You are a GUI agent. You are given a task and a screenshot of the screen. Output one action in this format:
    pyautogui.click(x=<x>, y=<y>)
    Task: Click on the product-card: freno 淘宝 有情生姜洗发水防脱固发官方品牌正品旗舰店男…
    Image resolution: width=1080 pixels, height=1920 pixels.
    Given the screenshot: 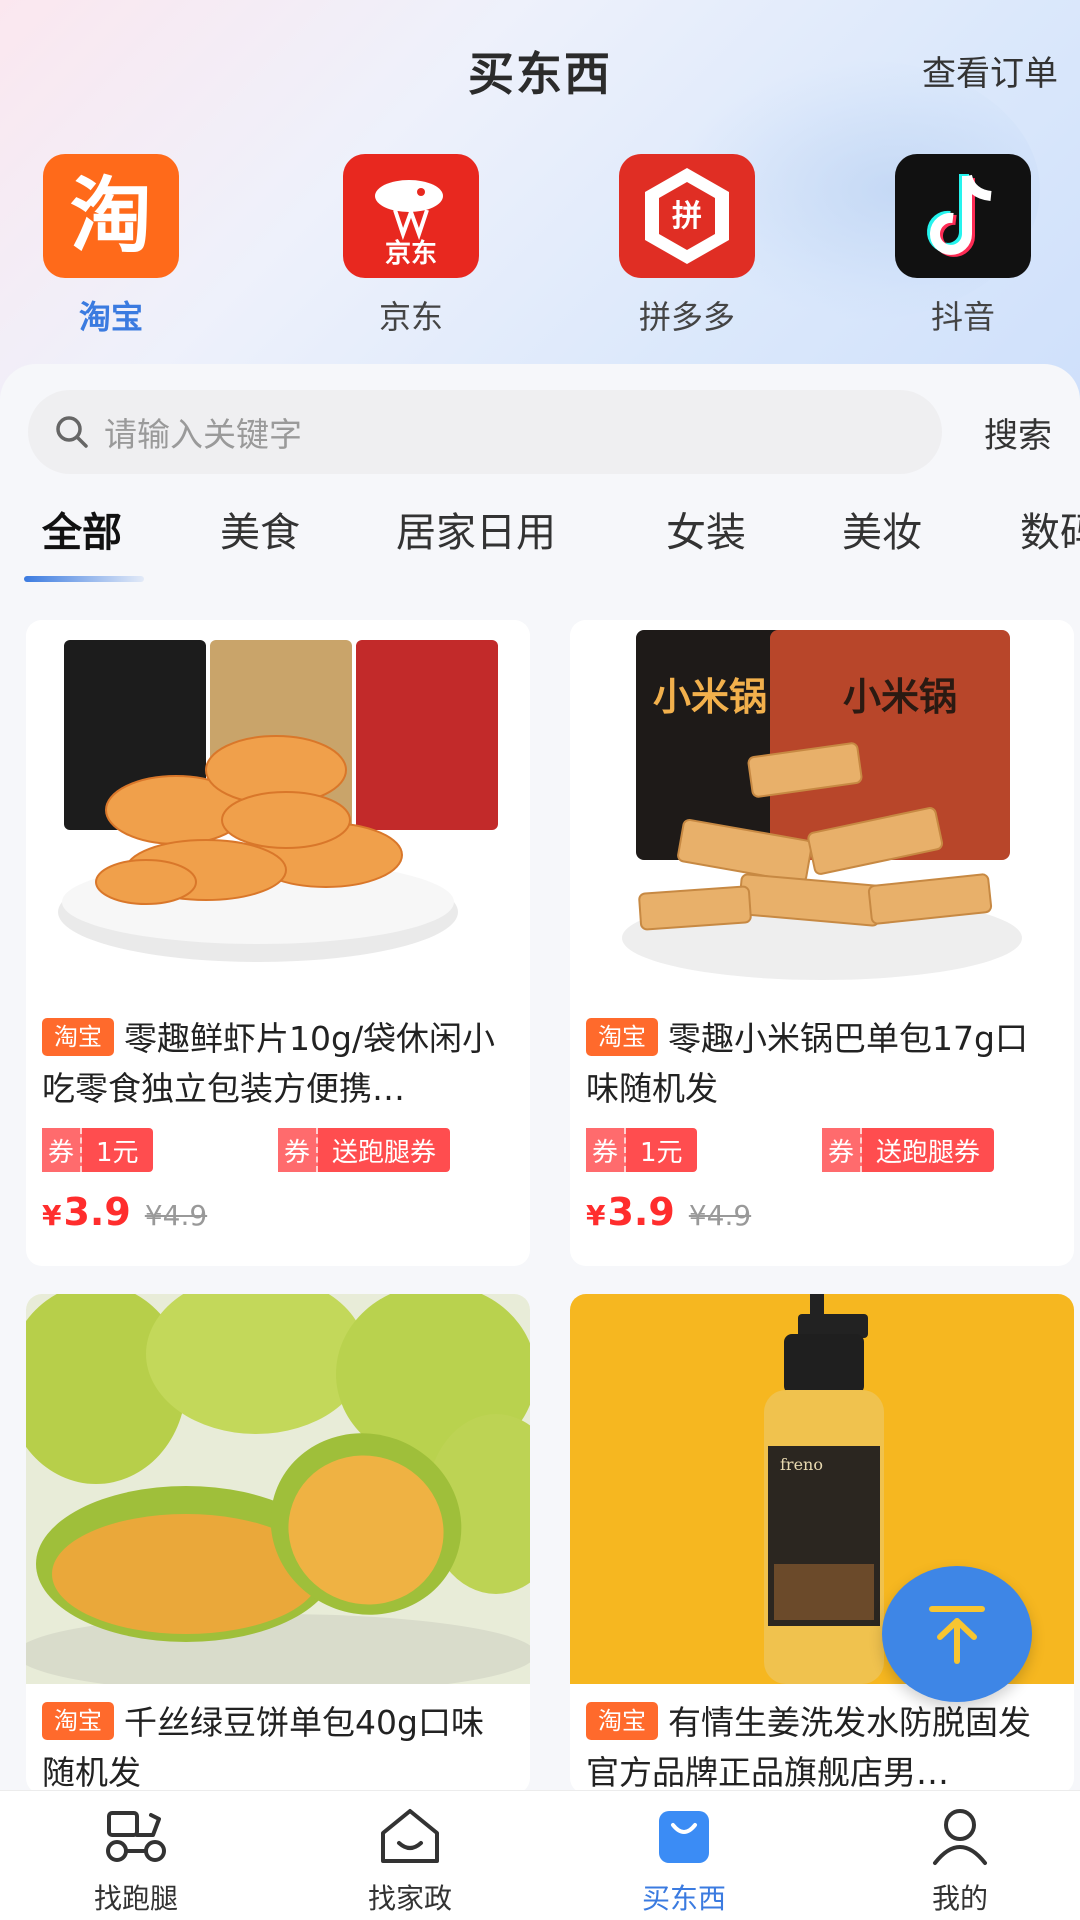 What is the action you would take?
    pyautogui.click(x=822, y=1544)
    